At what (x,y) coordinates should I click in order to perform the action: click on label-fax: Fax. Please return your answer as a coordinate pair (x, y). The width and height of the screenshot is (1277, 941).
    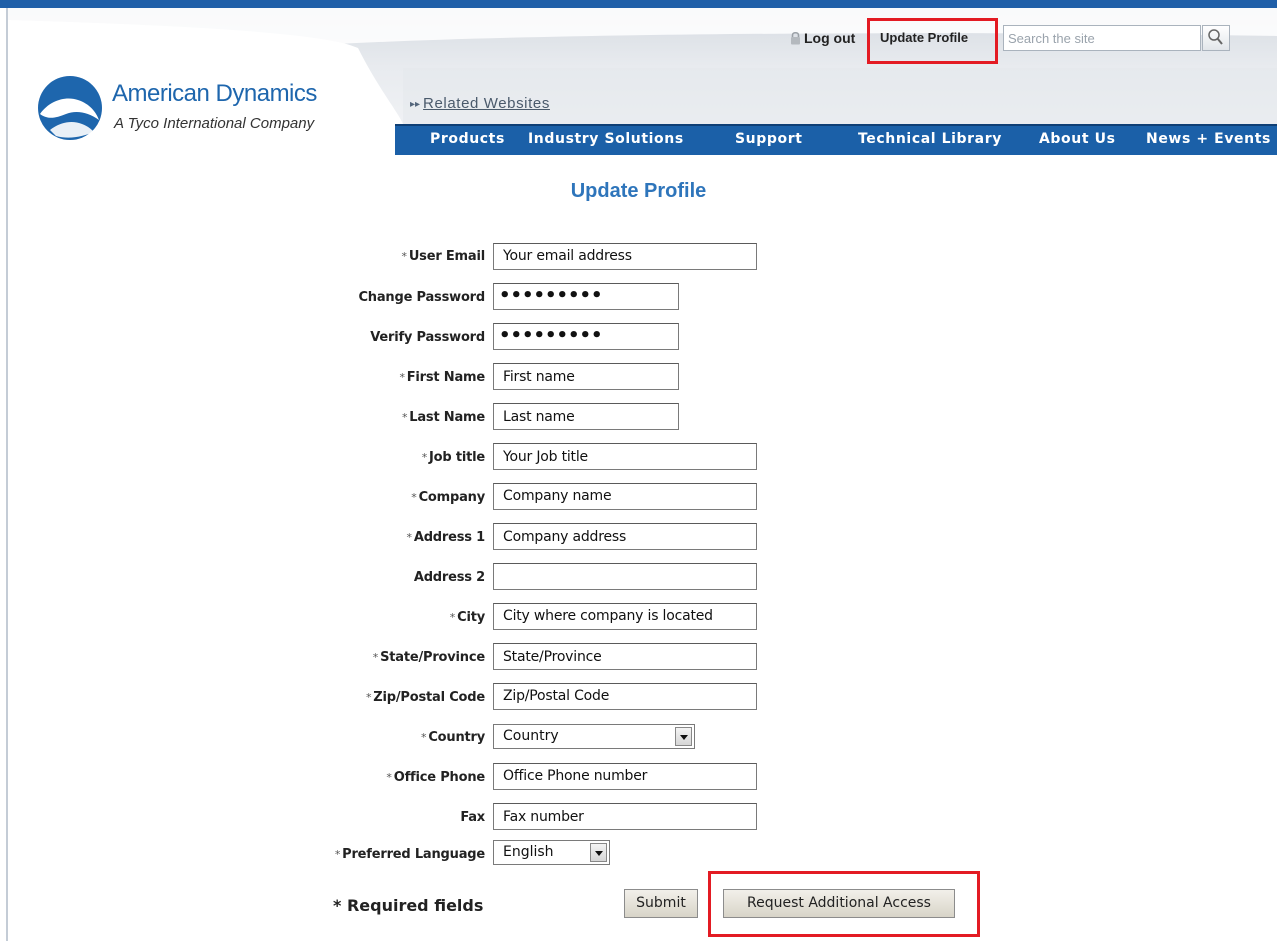
    Looking at the image, I should click on (472, 817).